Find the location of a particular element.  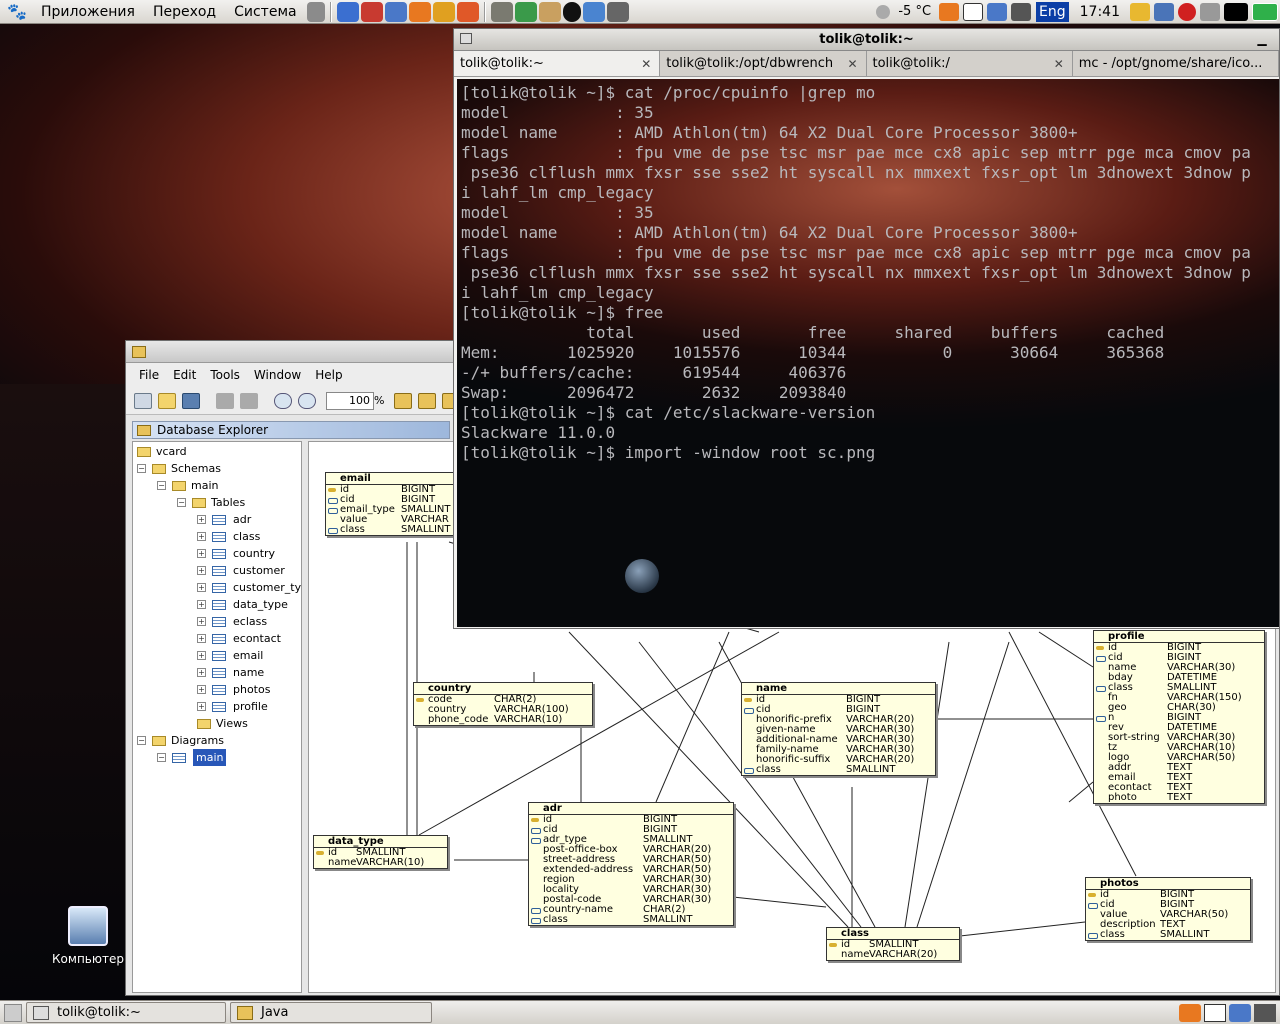

tree-table-item: + eclass is located at coordinates (232, 621).